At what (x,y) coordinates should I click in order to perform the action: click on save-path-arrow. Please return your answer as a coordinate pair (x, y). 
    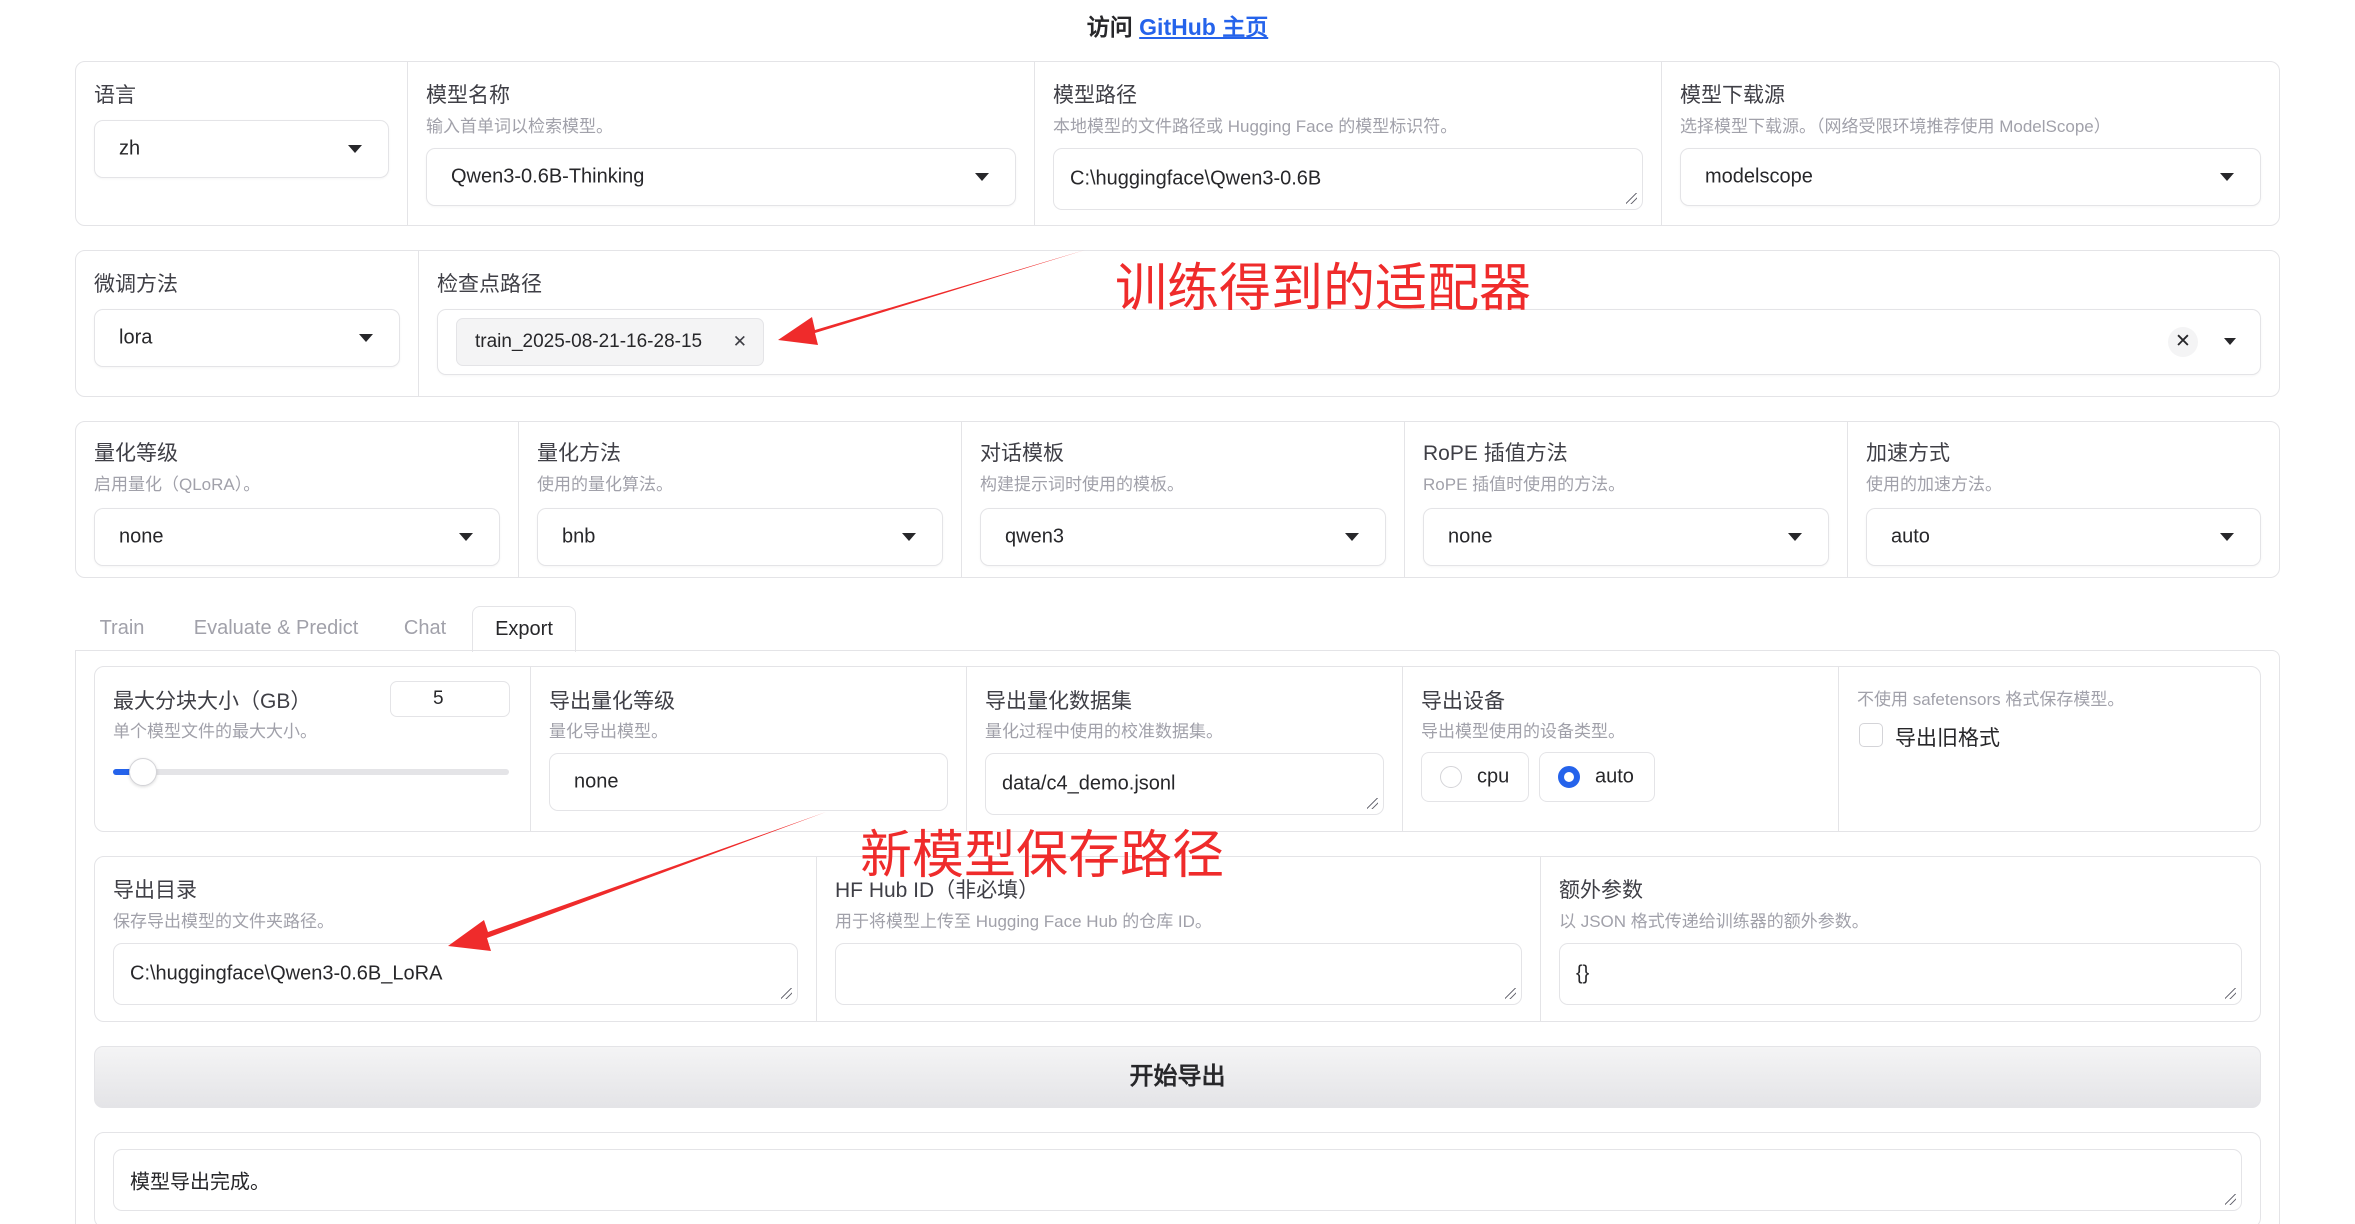
    Looking at the image, I should click on (637, 881).